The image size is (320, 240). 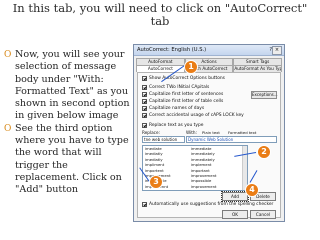 What do you see at coordinates (204, 186) in the screenshot?
I see `list-item-to: improvement` at bounding box center [204, 186].